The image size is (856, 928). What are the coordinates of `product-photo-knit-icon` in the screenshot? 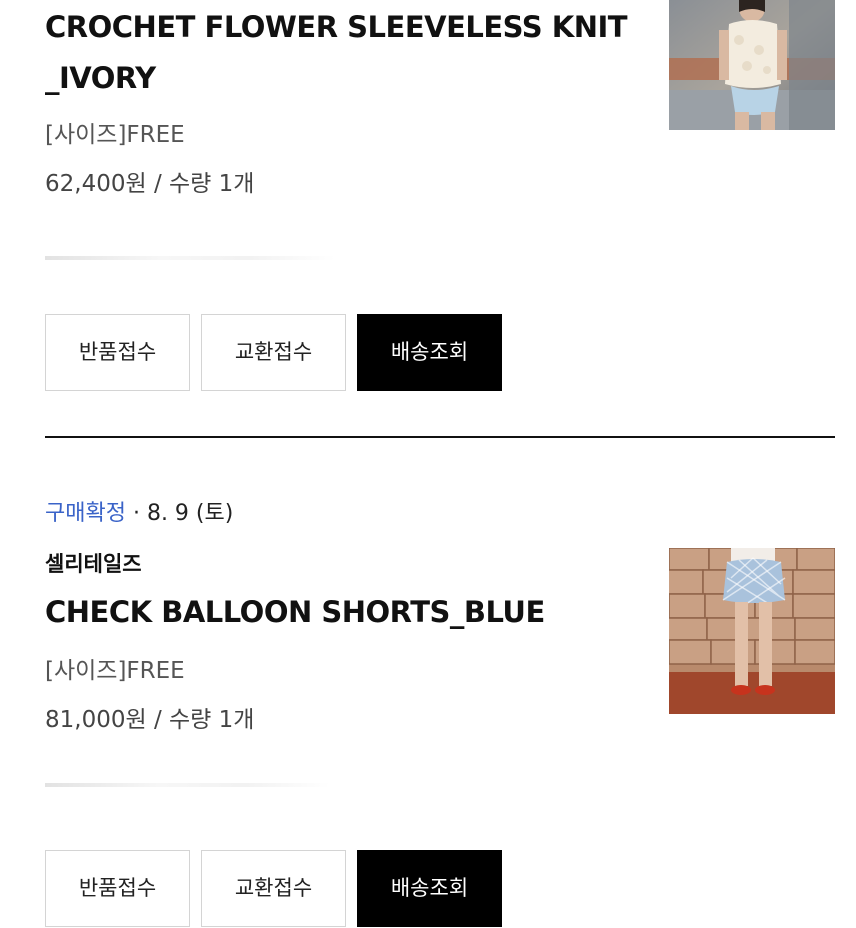 It's located at (752, 65).